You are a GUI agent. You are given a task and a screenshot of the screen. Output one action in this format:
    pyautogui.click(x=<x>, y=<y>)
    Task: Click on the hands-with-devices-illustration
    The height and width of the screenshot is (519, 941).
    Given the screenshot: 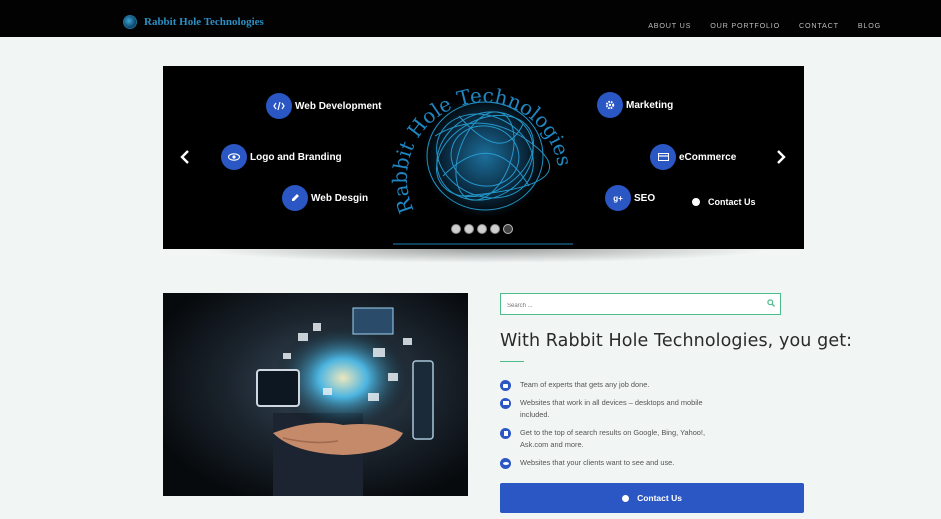 What is the action you would take?
    pyautogui.click(x=345, y=401)
    